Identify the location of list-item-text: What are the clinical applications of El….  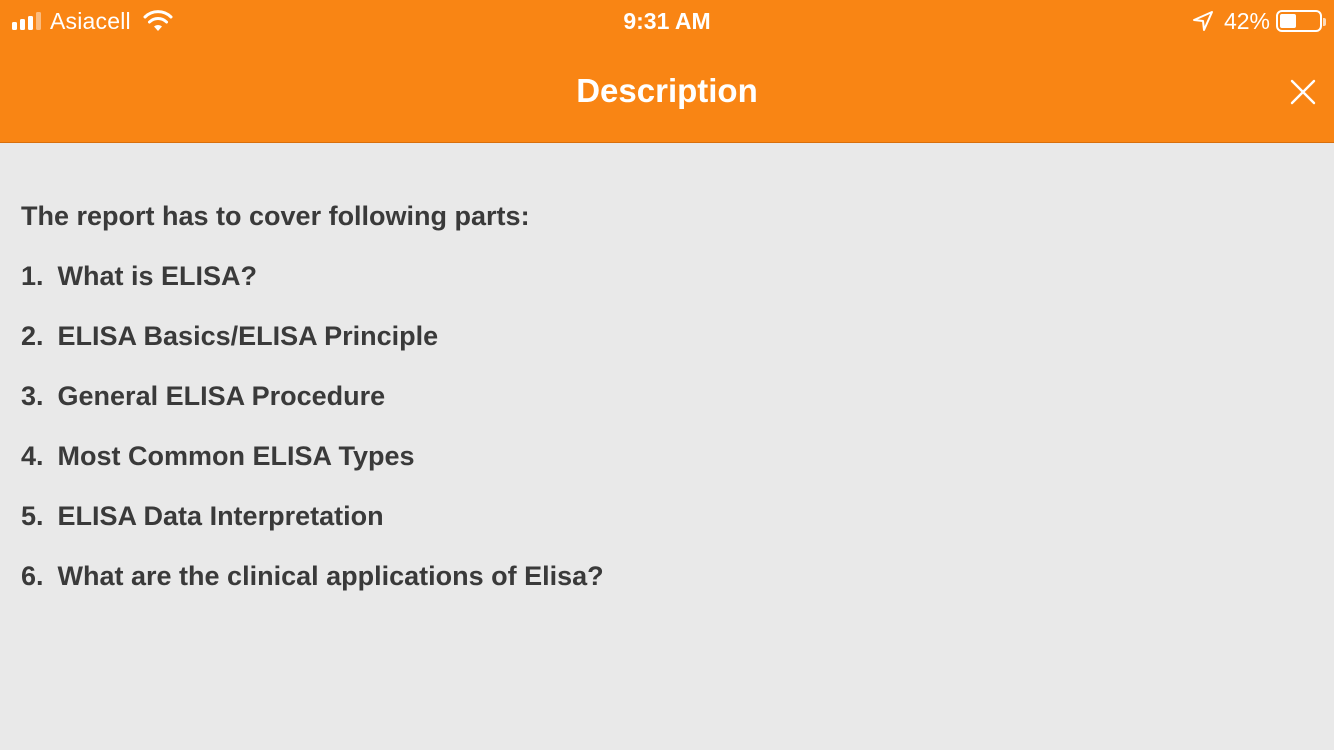
(330, 576).